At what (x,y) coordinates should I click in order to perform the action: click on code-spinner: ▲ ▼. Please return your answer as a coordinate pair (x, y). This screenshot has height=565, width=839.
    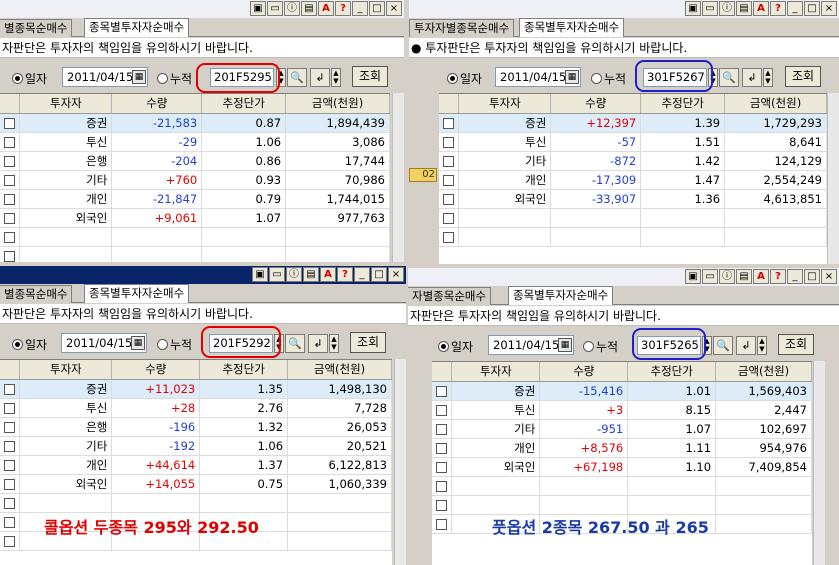
    Looking at the image, I should click on (713, 77).